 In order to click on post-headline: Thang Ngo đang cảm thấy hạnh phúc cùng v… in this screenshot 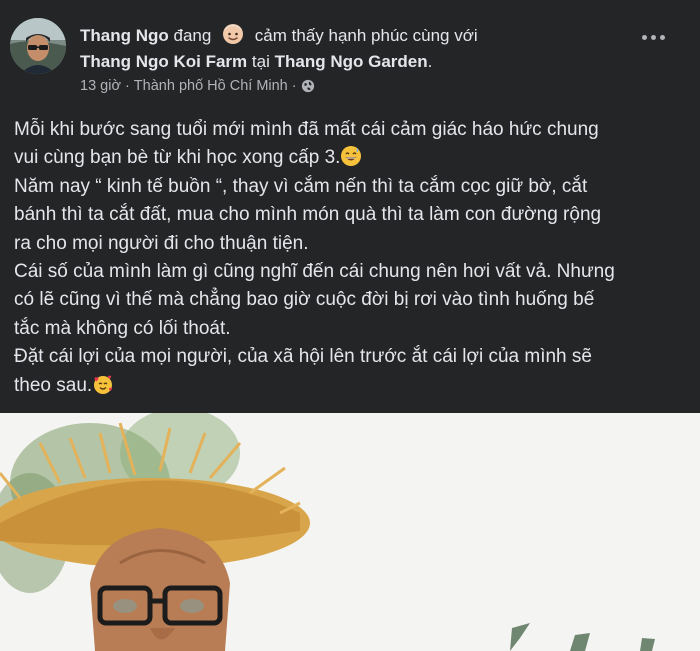, I will do `click(360, 47)`.